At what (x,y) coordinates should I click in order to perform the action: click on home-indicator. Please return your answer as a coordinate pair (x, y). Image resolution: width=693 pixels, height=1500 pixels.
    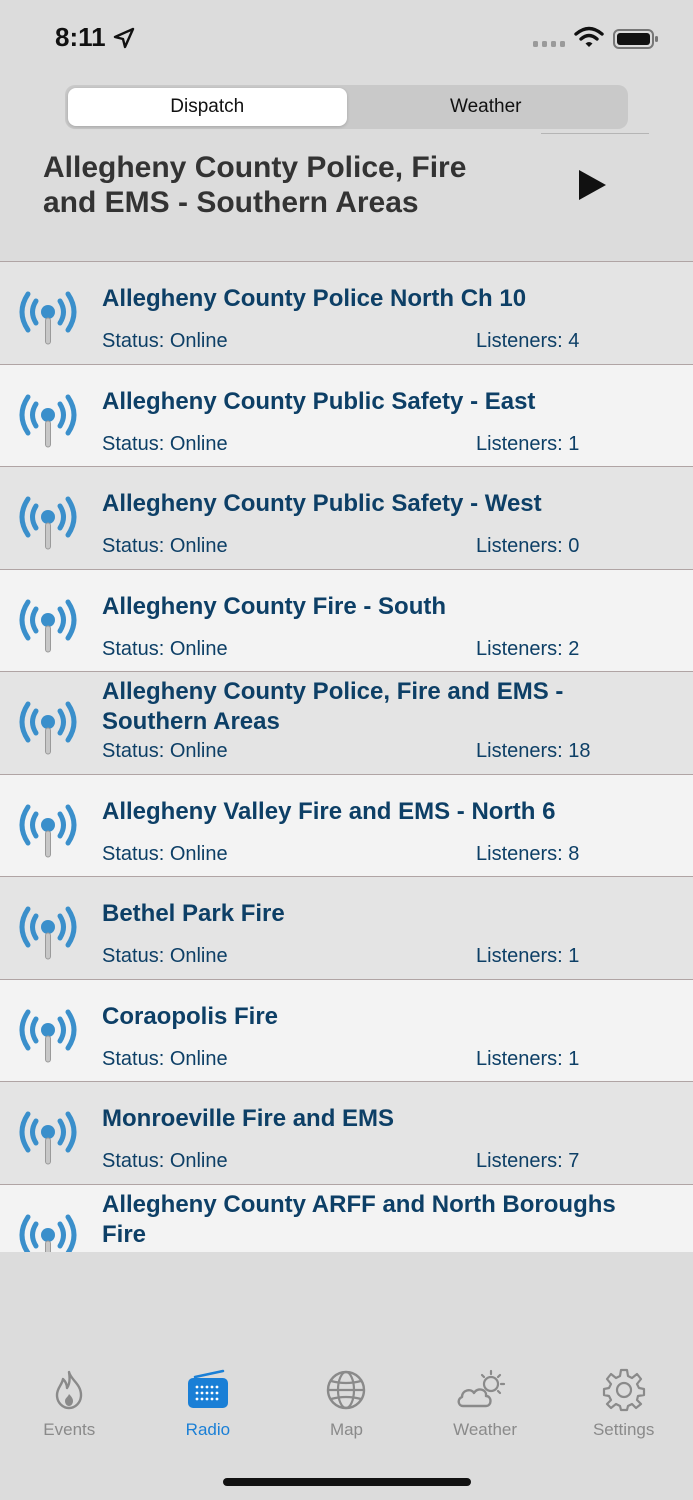
    Looking at the image, I should click on (347, 1482).